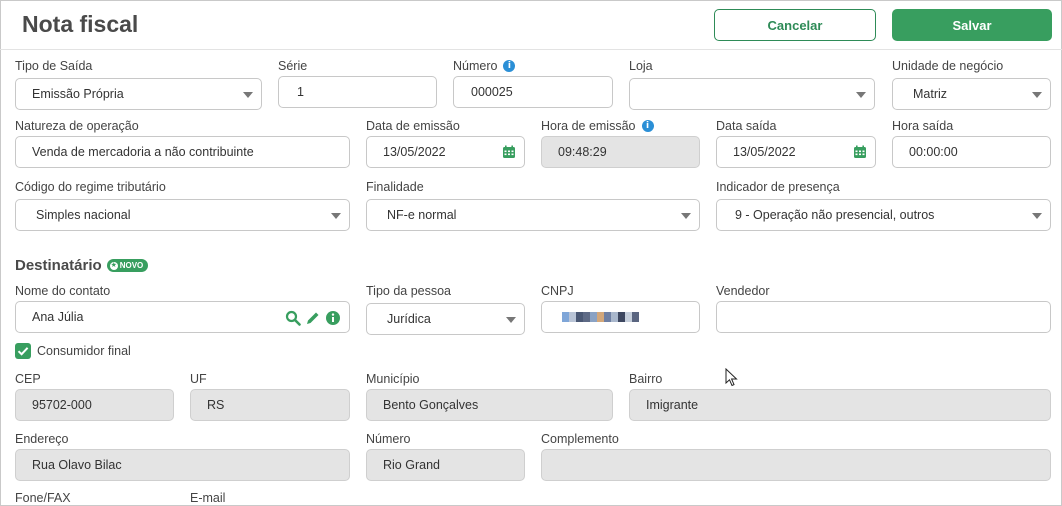  What do you see at coordinates (641, 66) in the screenshot?
I see `loja-label: Loja` at bounding box center [641, 66].